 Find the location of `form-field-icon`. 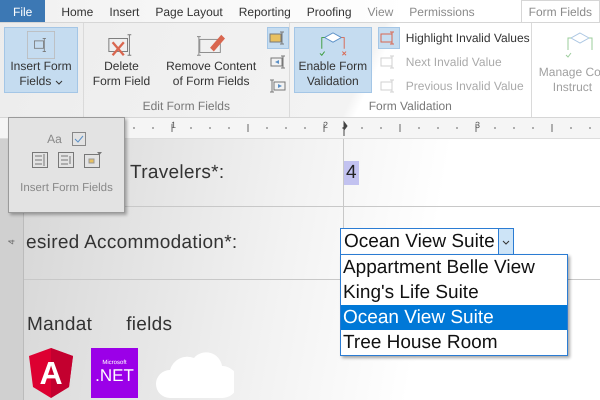

form-field-icon is located at coordinates (41, 45).